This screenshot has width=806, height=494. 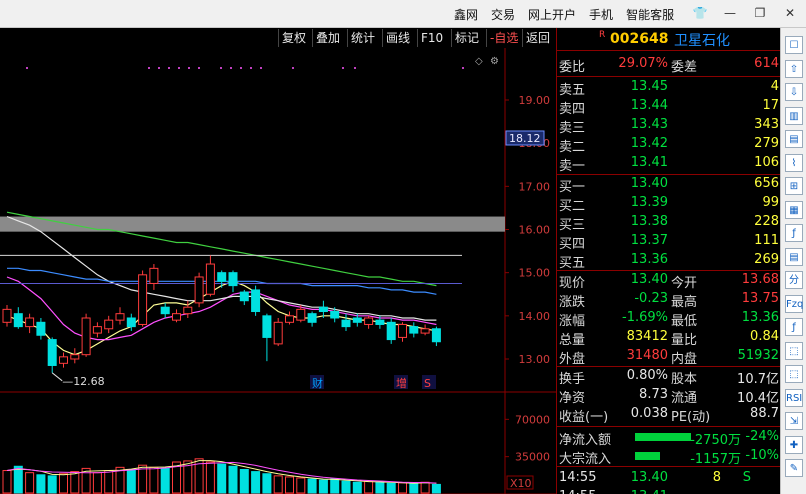 I want to click on ask-price: 13.45, so click(x=649, y=86).